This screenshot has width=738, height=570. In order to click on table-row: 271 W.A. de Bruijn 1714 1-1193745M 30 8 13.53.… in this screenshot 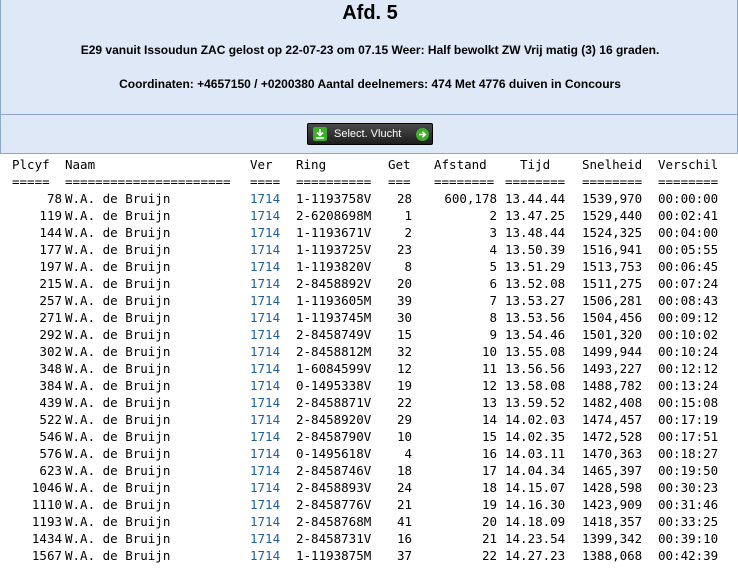, I will do `click(369, 317)`.